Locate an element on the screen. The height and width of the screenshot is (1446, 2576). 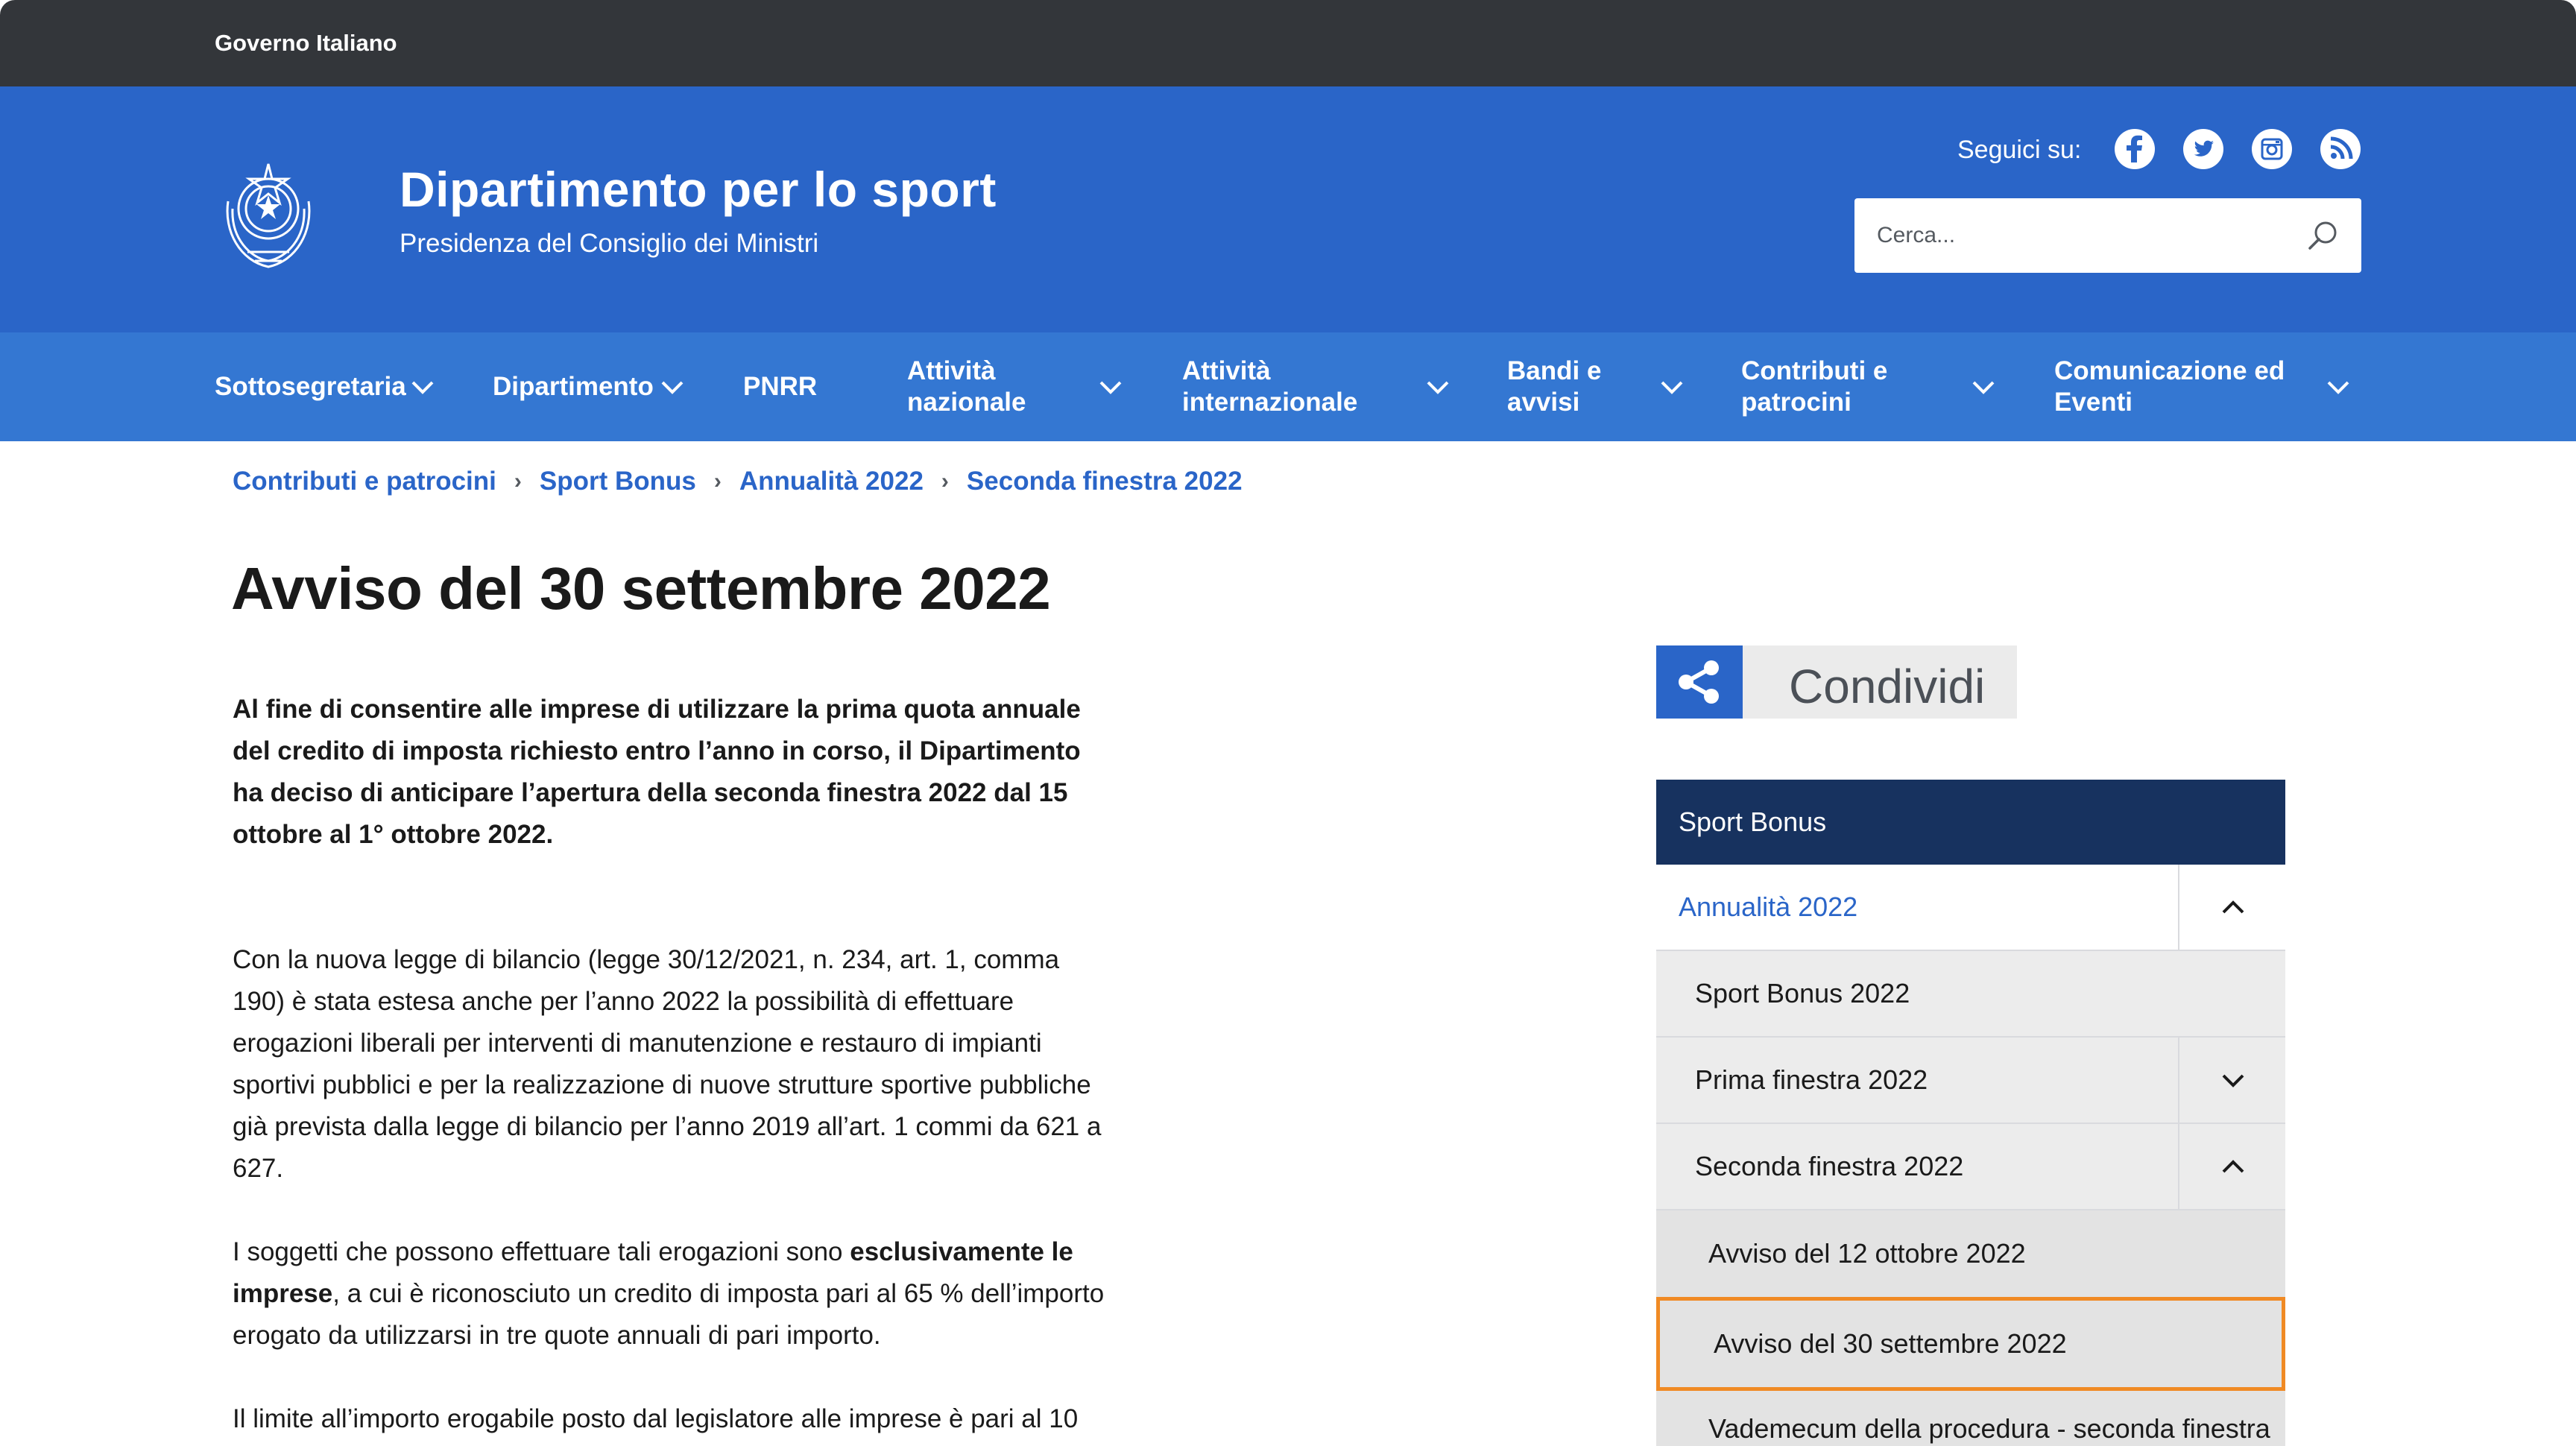
social-label: Seguici su: is located at coordinates (2020, 150).